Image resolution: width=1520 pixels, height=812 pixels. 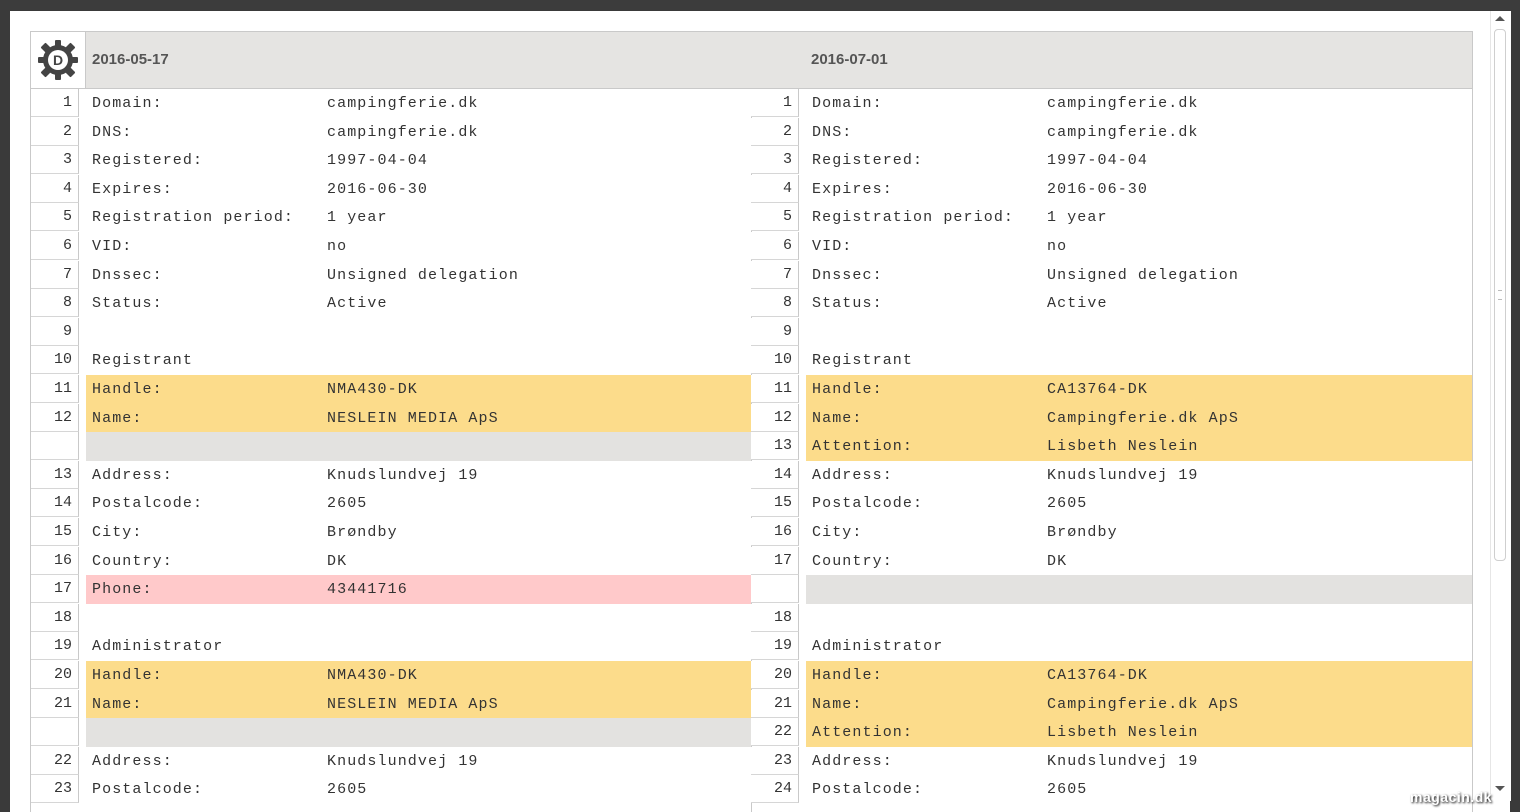 What do you see at coordinates (1098, 675) in the screenshot?
I see `field-value: CA13764-DK` at bounding box center [1098, 675].